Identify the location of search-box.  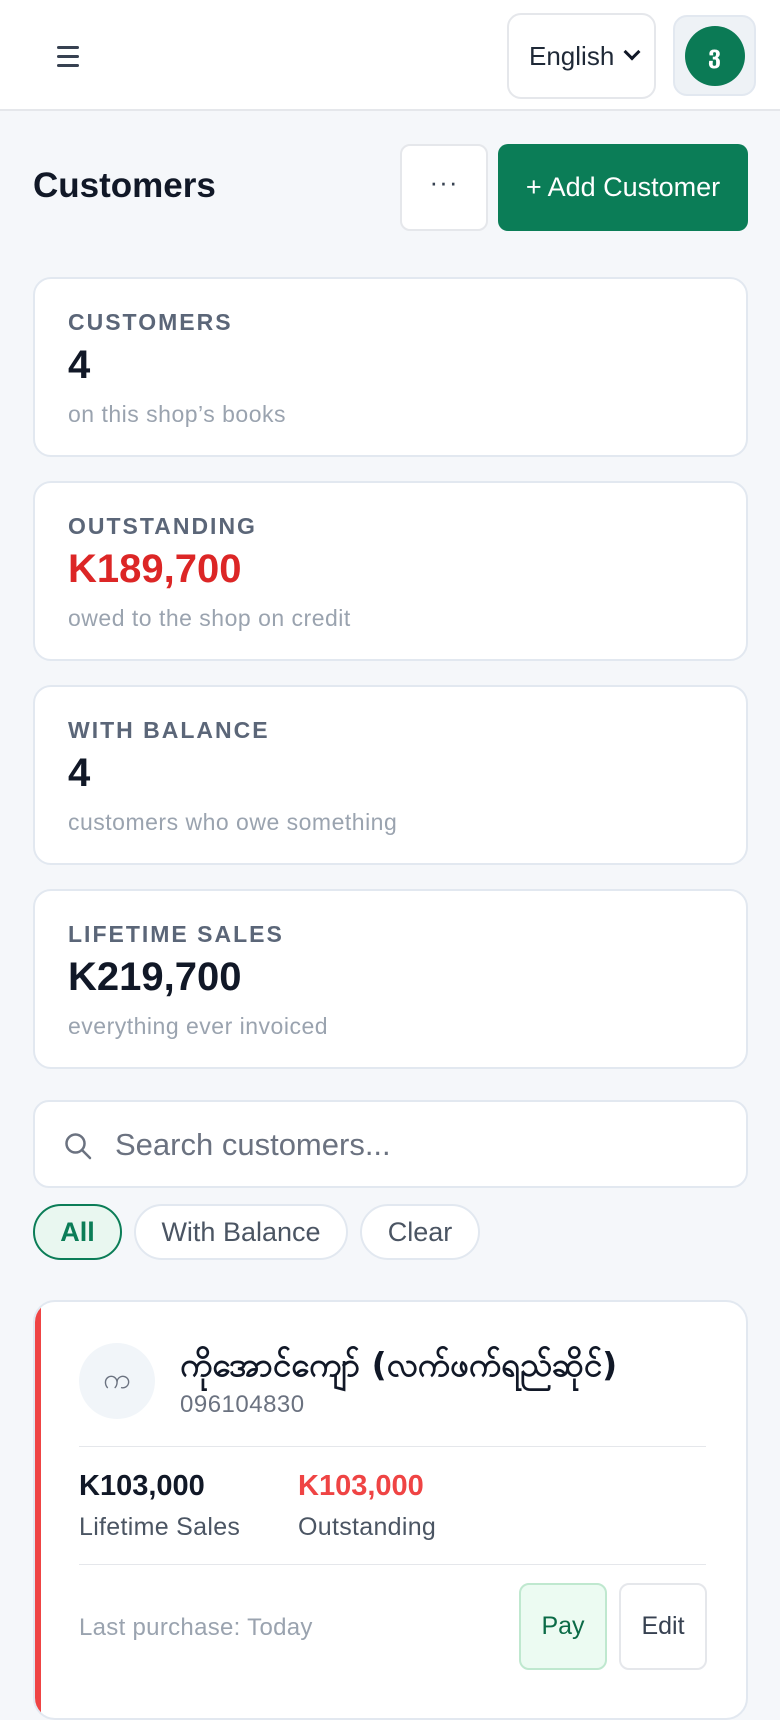
(390, 1144).